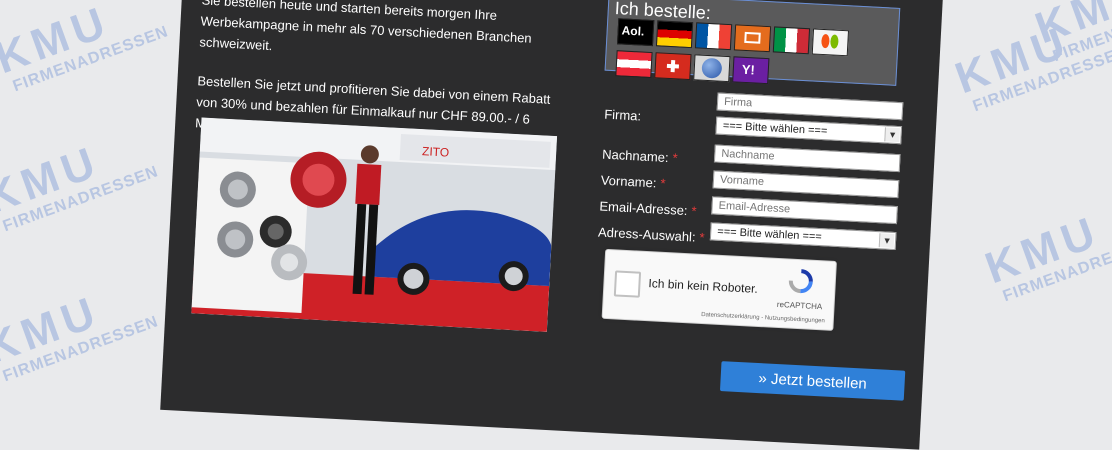 The width and height of the screenshot is (1112, 450). Describe the element at coordinates (713, 36) in the screenshot. I see `france-flag-icon` at that location.